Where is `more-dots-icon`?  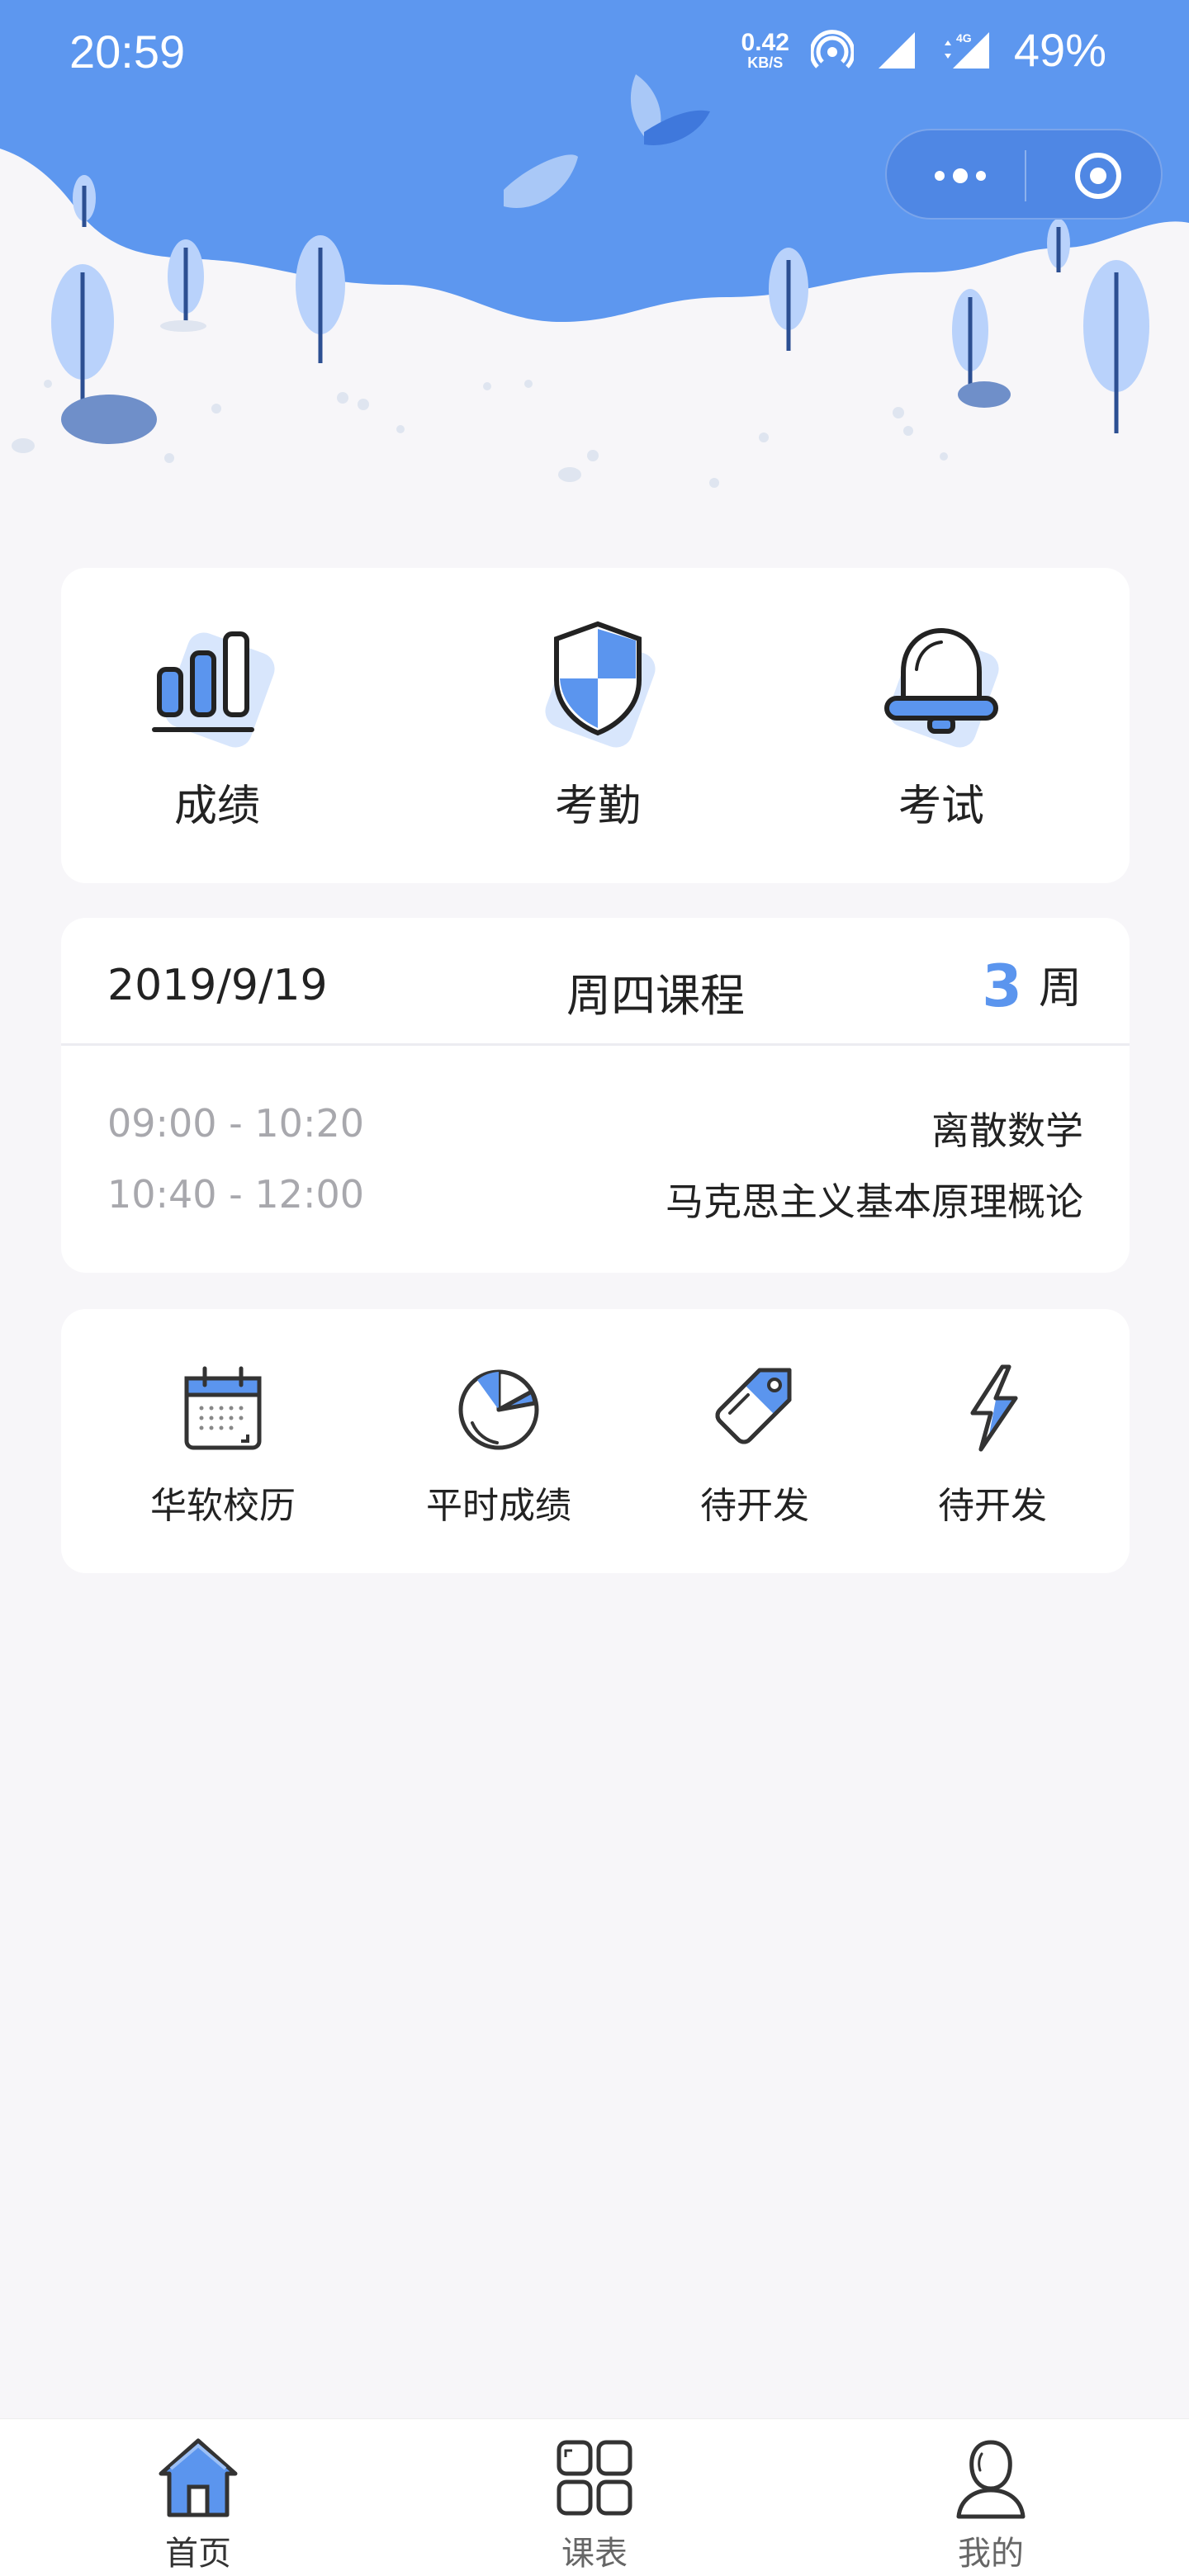
more-dots-icon is located at coordinates (960, 176).